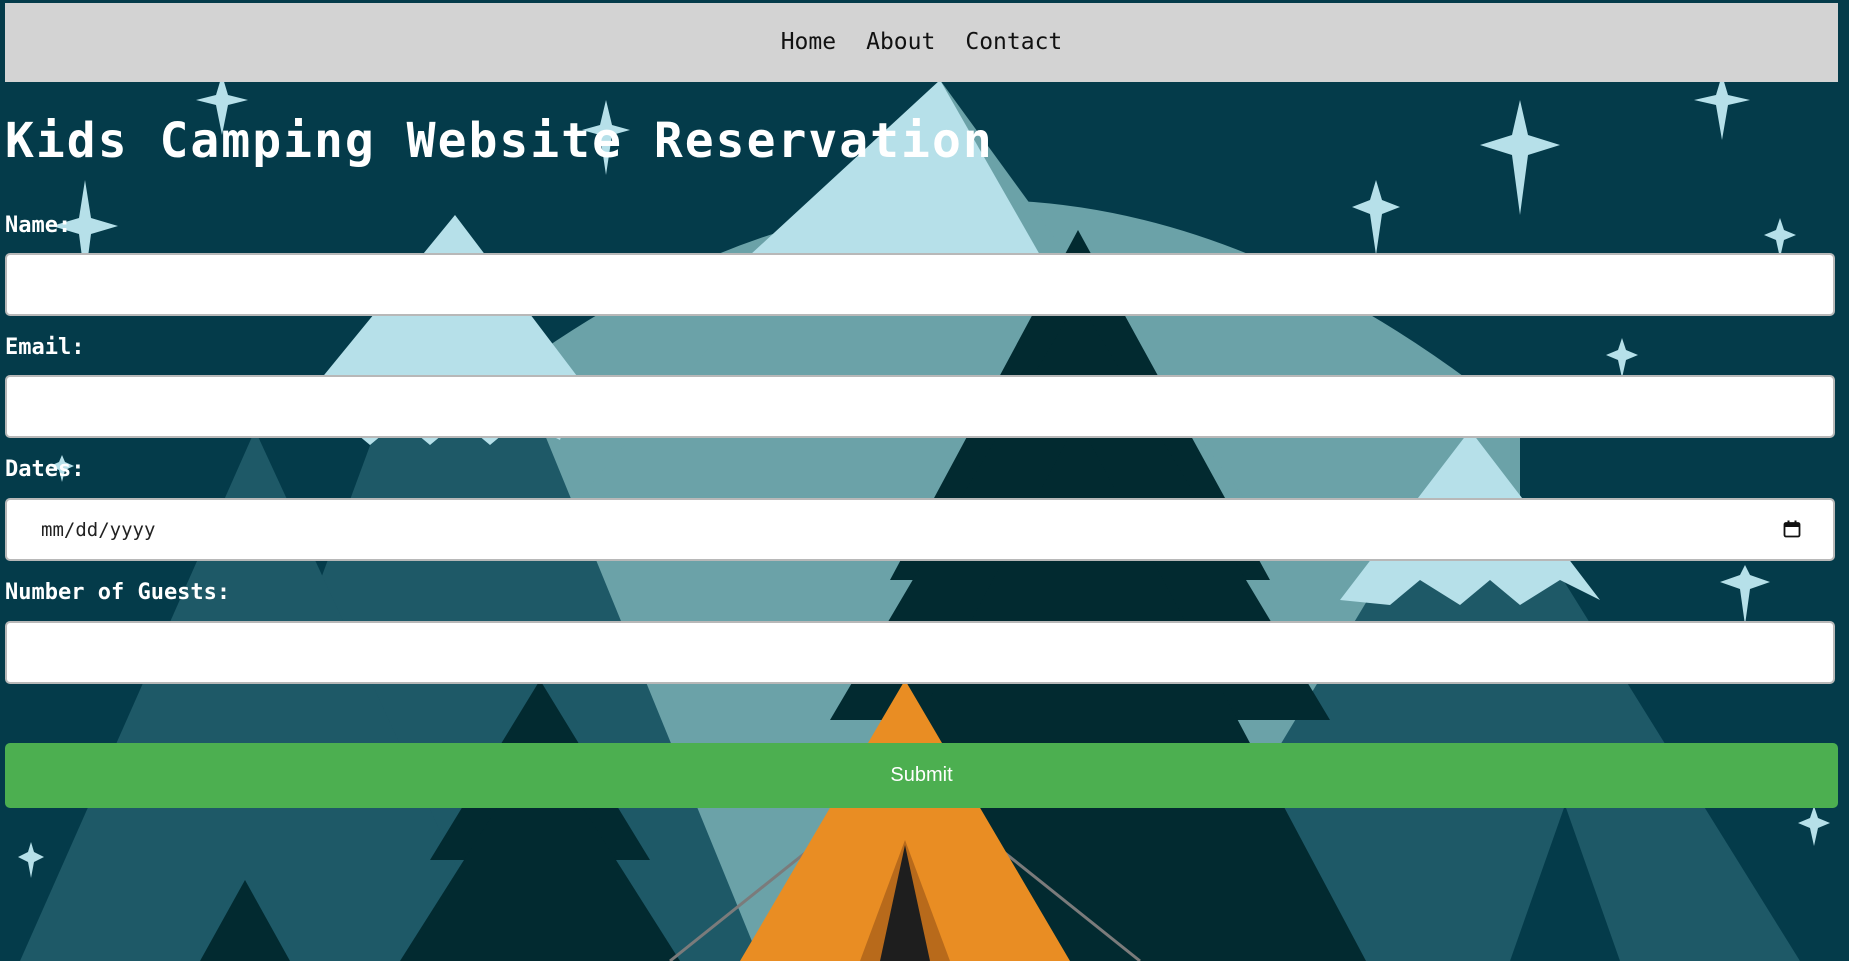 The height and width of the screenshot is (961, 1849). Describe the element at coordinates (499, 141) in the screenshot. I see `page-title: Kids Camping Website Reservation` at that location.